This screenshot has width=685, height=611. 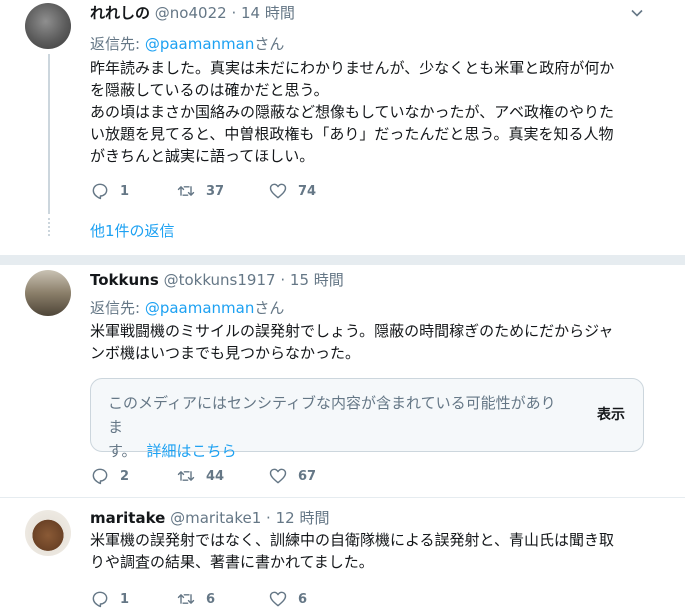 I want to click on like-count: 67, so click(x=307, y=476).